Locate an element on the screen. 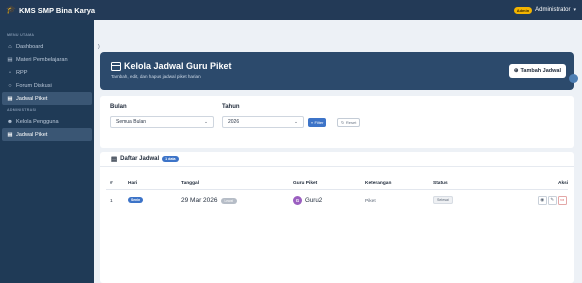 The height and width of the screenshot is (283, 582). trash-icon: ▭ is located at coordinates (562, 200).